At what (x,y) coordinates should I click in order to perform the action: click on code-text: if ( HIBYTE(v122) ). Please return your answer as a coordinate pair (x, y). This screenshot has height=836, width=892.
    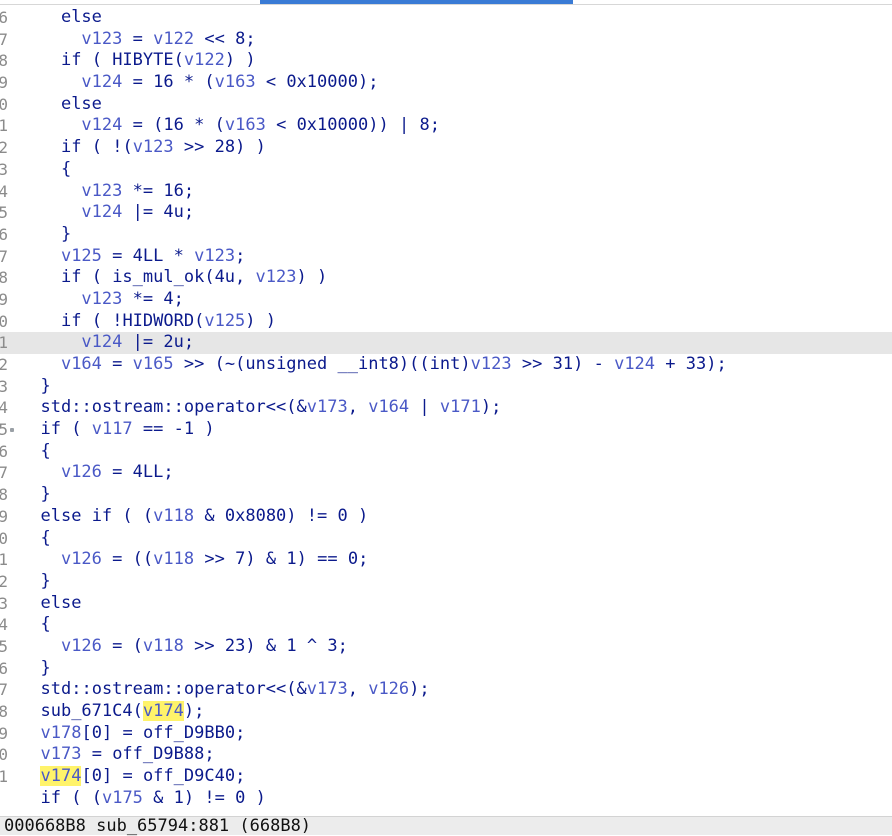
    Looking at the image, I should click on (138, 61).